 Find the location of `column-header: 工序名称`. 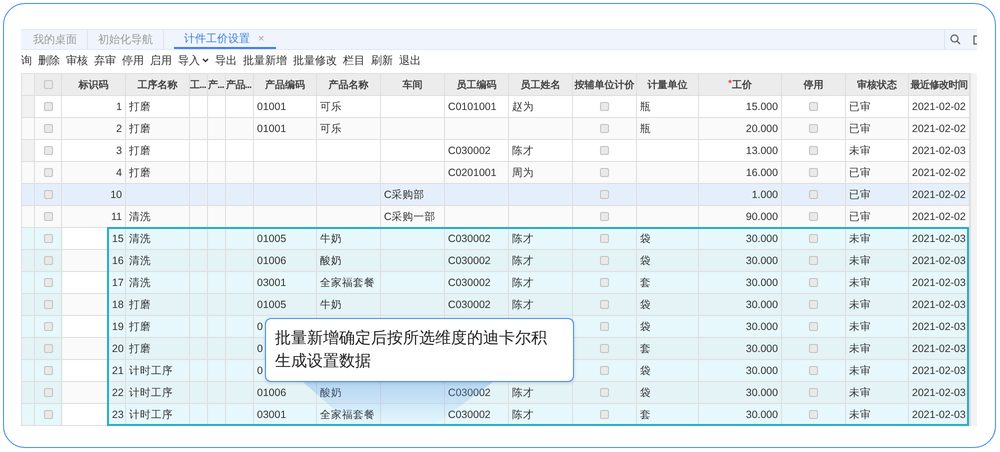

column-header: 工序名称 is located at coordinates (158, 85).